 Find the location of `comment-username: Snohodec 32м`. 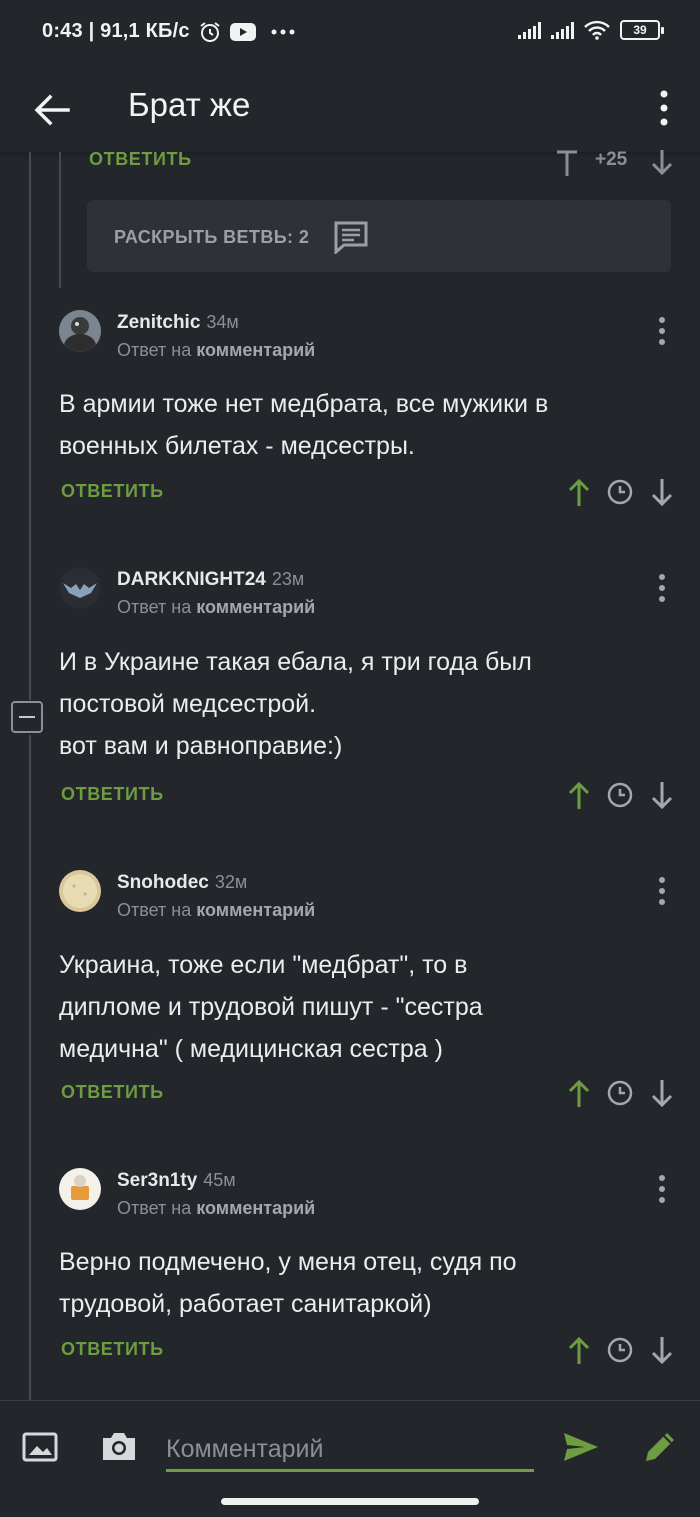

comment-username: Snohodec 32м is located at coordinates (182, 883).